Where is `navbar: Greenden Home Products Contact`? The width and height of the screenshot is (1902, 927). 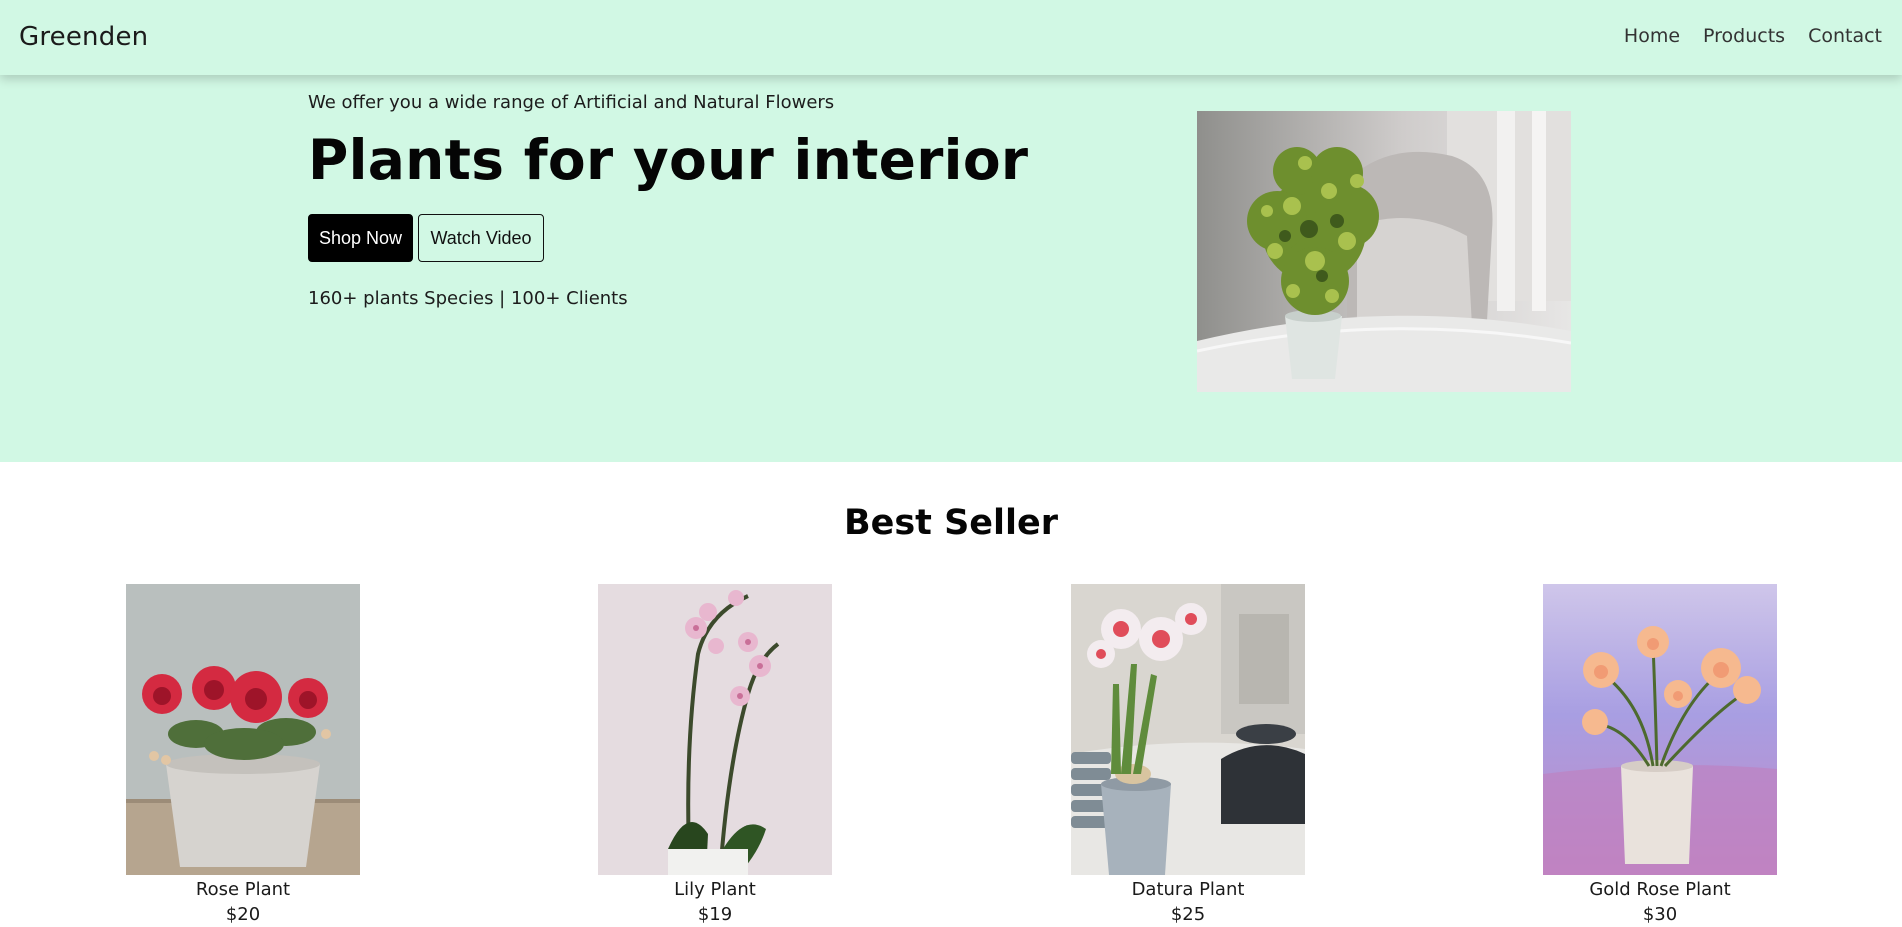 navbar: Greenden Home Products Contact is located at coordinates (951, 37).